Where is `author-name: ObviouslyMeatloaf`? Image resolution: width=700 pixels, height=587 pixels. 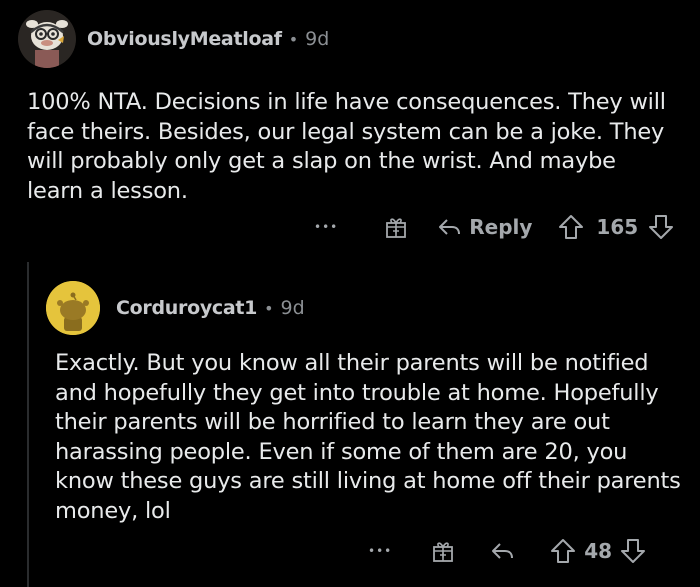
author-name: ObviouslyMeatloaf is located at coordinates (184, 39).